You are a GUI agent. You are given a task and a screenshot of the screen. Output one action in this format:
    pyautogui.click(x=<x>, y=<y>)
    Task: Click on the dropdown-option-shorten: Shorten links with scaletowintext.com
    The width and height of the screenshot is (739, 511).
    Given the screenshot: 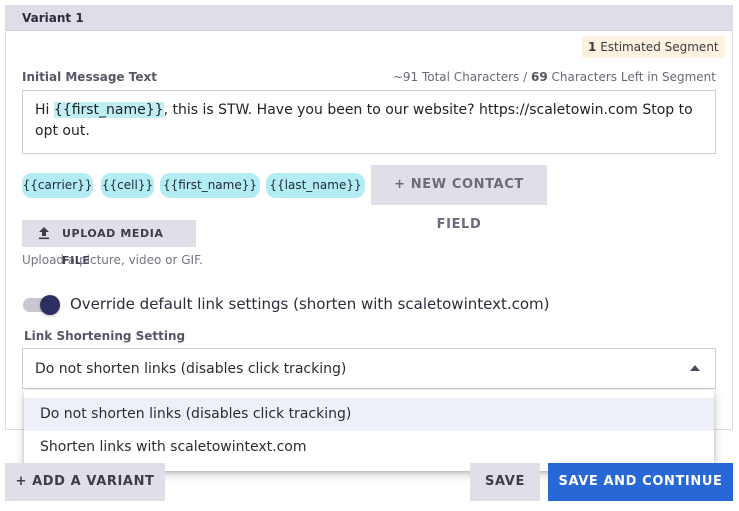 What is the action you would take?
    pyautogui.click(x=369, y=447)
    